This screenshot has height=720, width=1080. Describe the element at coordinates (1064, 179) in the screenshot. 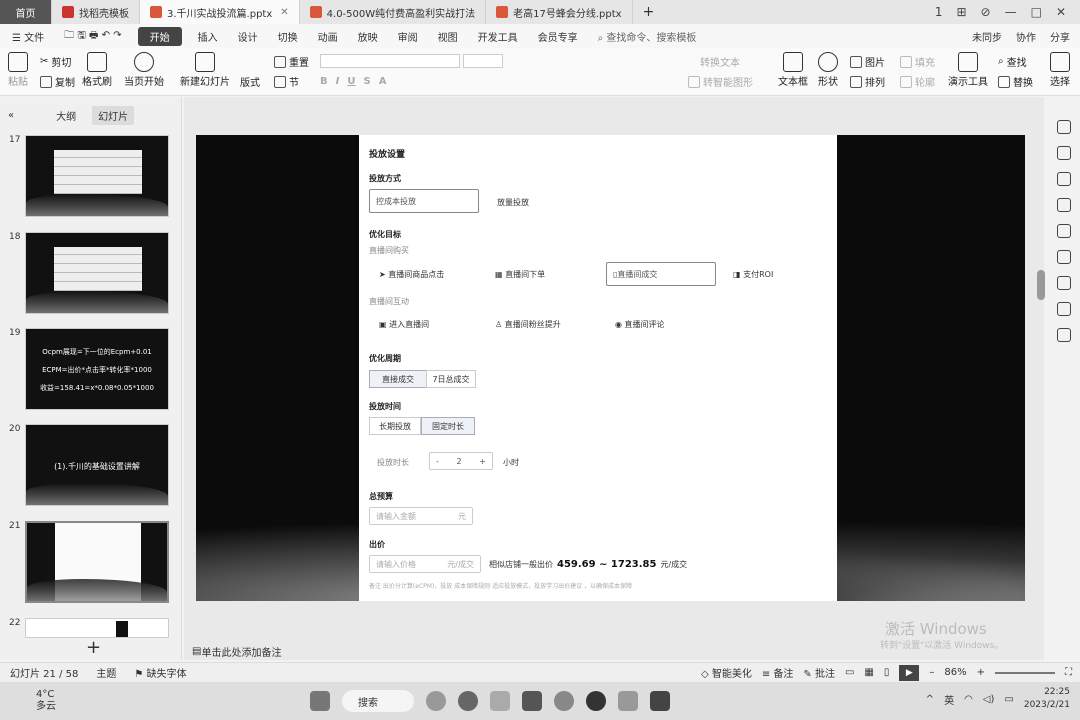

I see `star-icon` at that location.